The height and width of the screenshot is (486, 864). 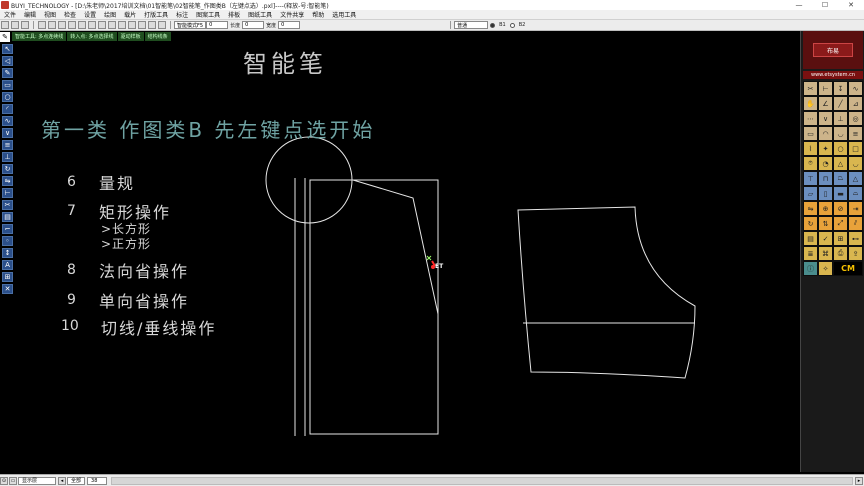 What do you see at coordinates (859, 480) in the screenshot?
I see `scroll-right-icon: ▸` at bounding box center [859, 480].